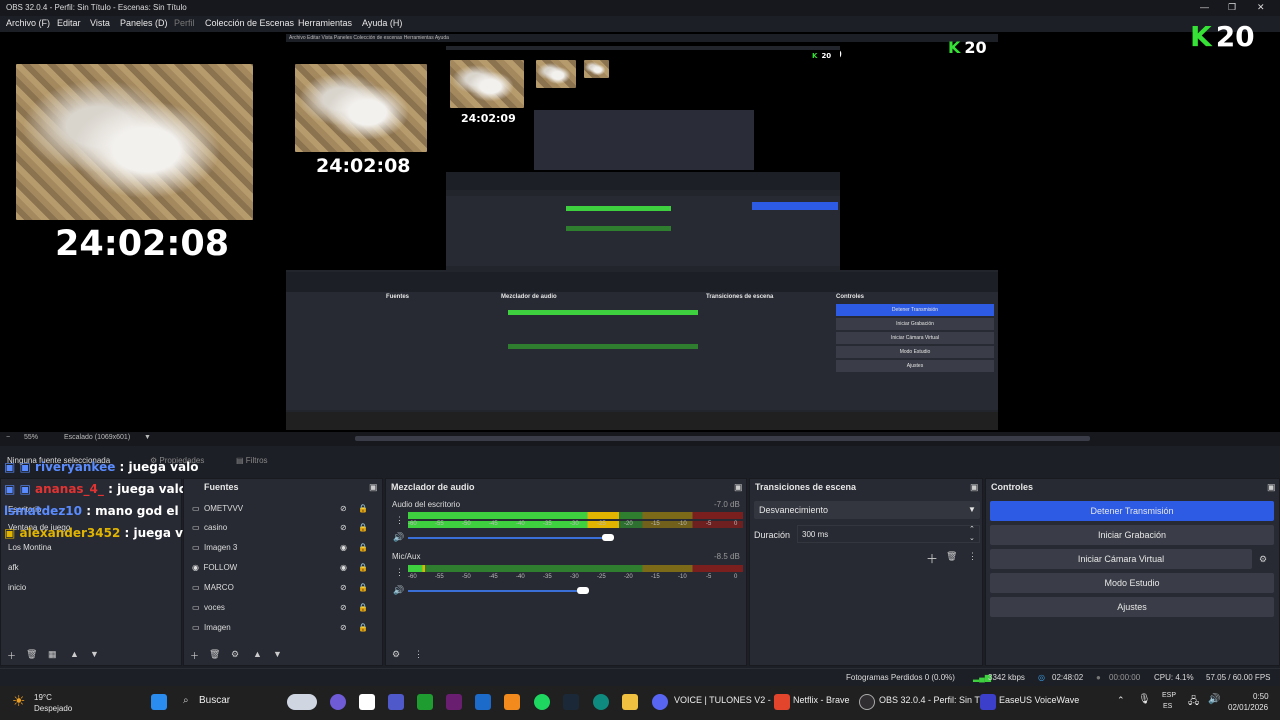 The height and width of the screenshot is (720, 1280). I want to click on menu-archivo: Archivo (F), so click(28, 23).